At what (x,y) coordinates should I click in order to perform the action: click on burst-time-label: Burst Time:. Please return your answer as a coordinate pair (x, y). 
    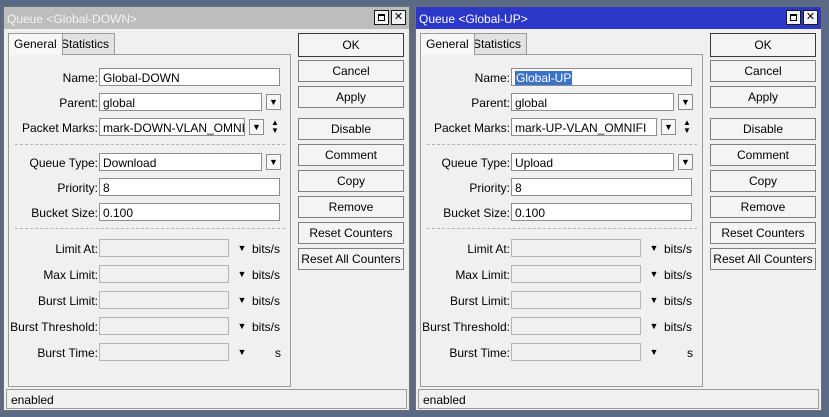
    Looking at the image, I should click on (67, 353).